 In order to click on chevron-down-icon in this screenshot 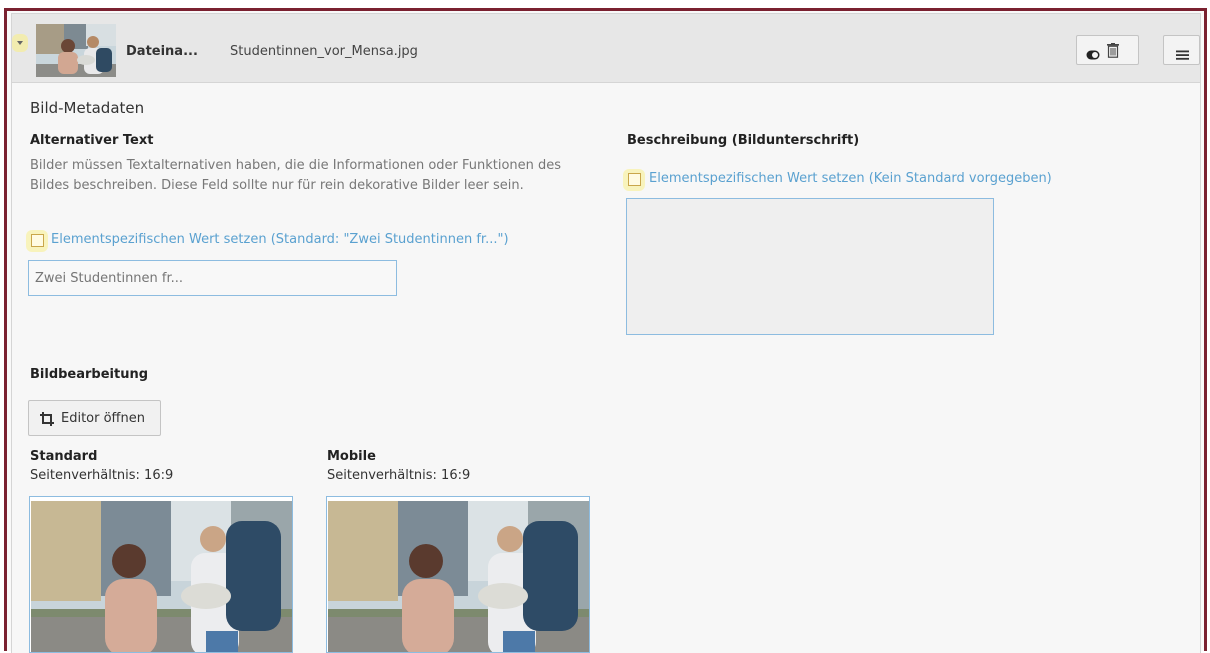, I will do `click(20, 43)`.